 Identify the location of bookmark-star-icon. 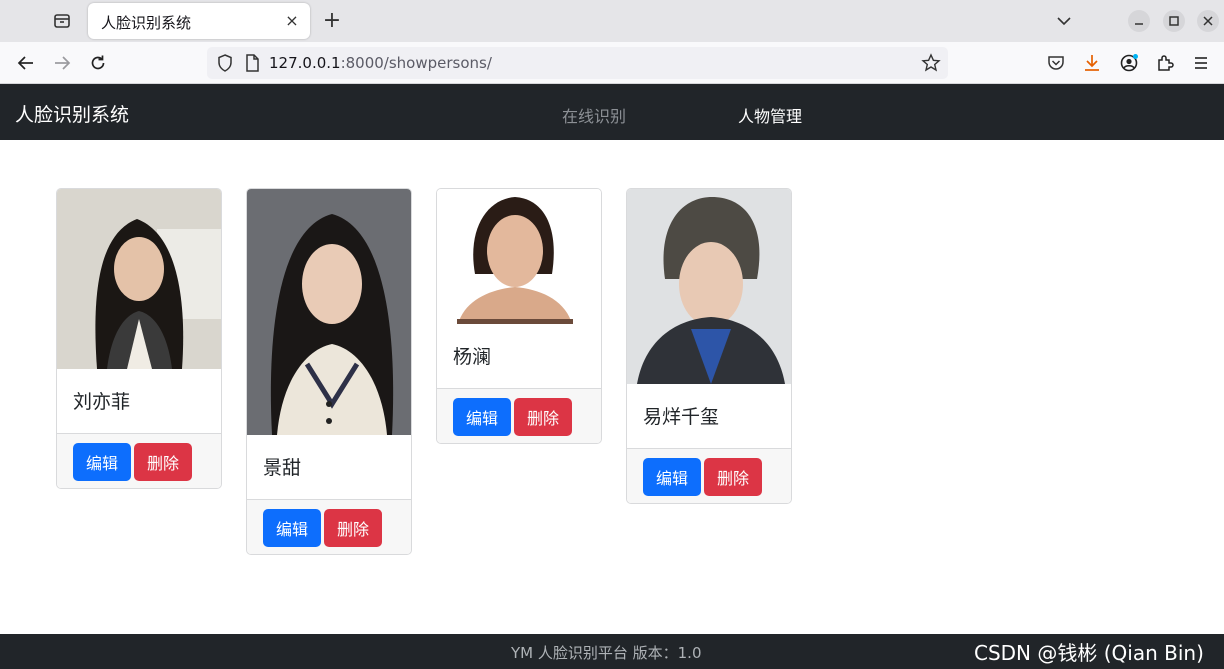
(931, 63).